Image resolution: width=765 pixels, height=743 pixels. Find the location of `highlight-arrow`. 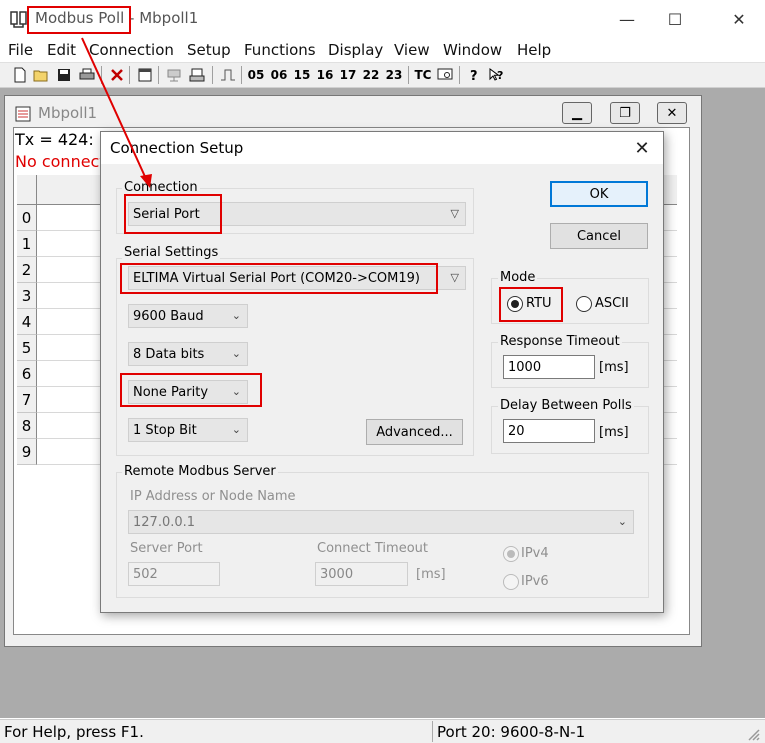

highlight-arrow is located at coordinates (116, 112).